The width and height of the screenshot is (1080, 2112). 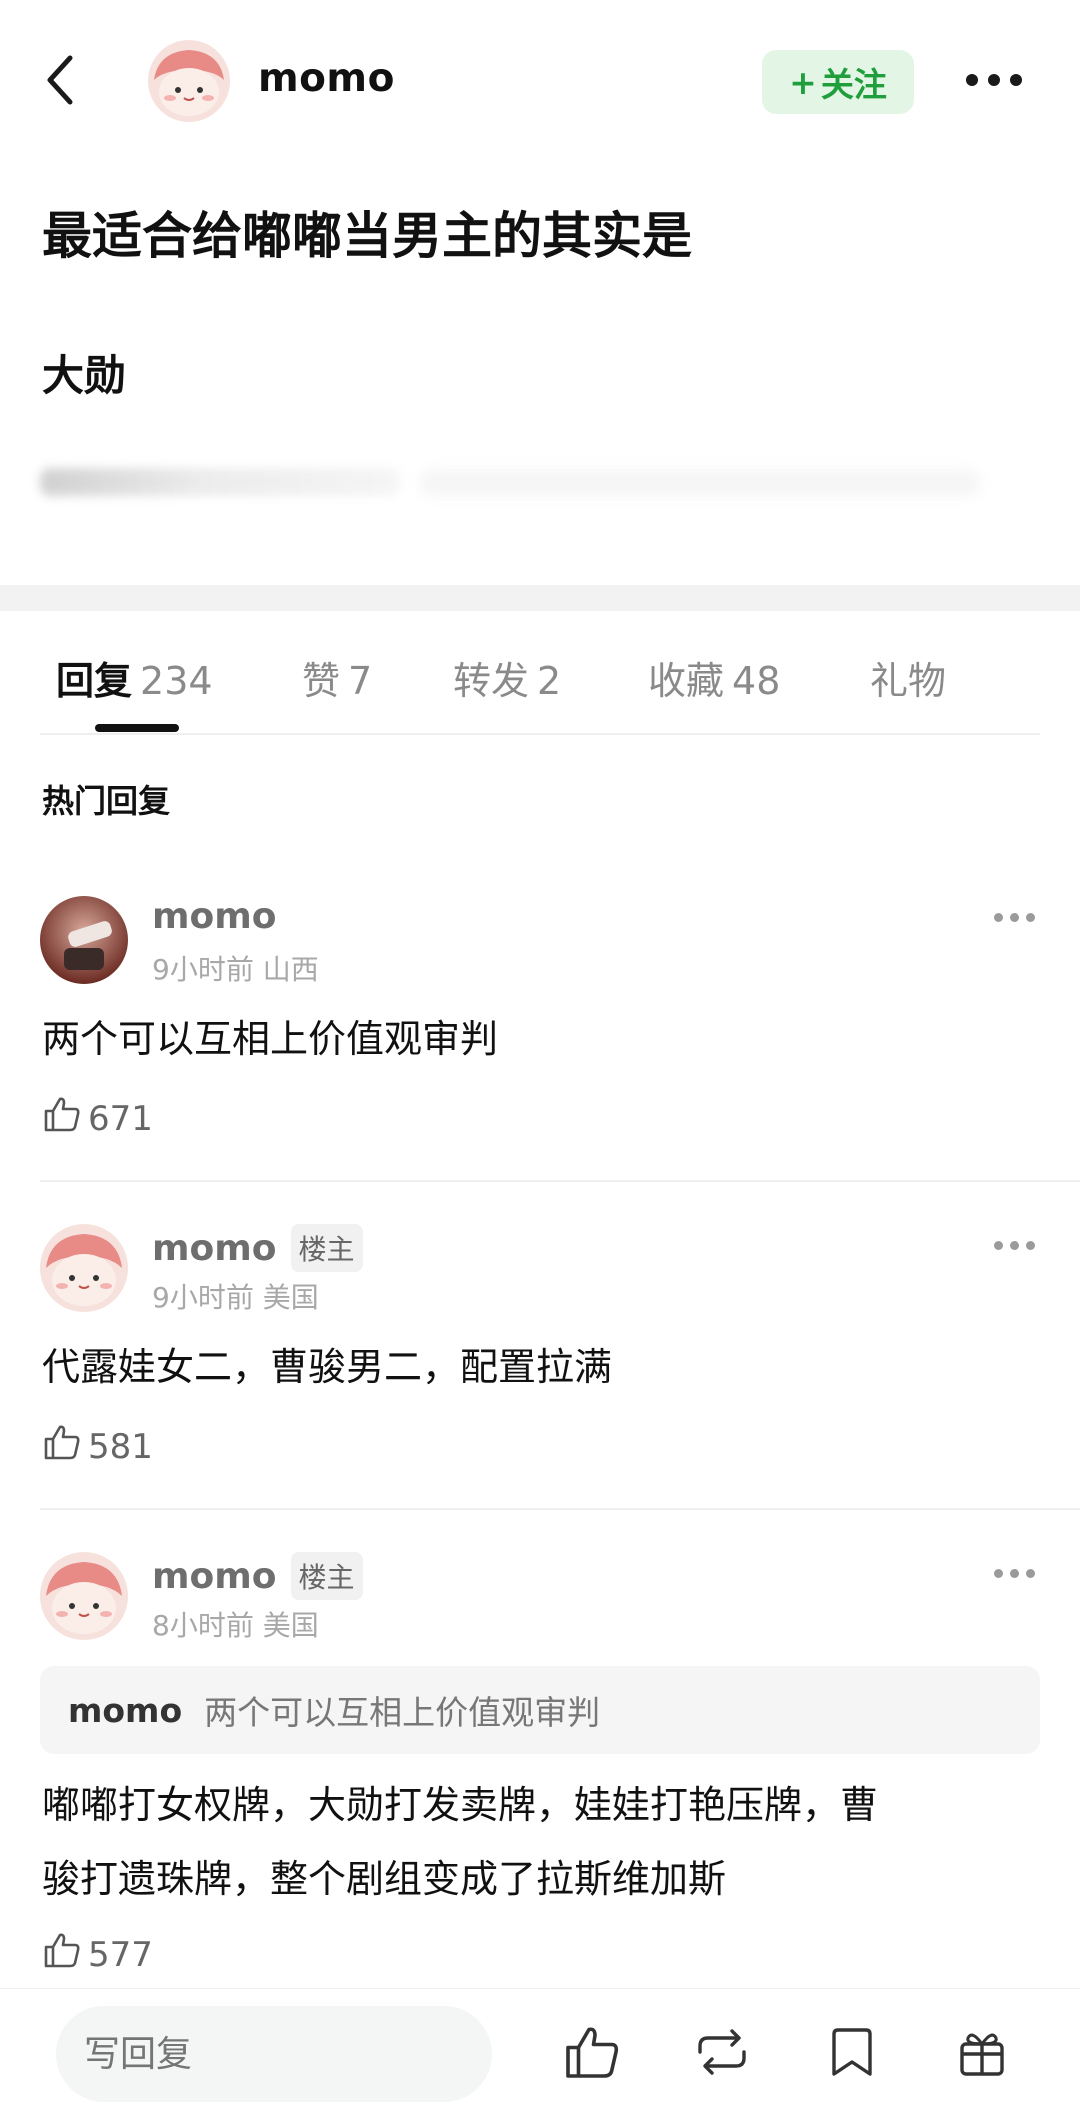 I want to click on comment-text: 两个可以互相上价值观审判, so click(x=270, y=1039).